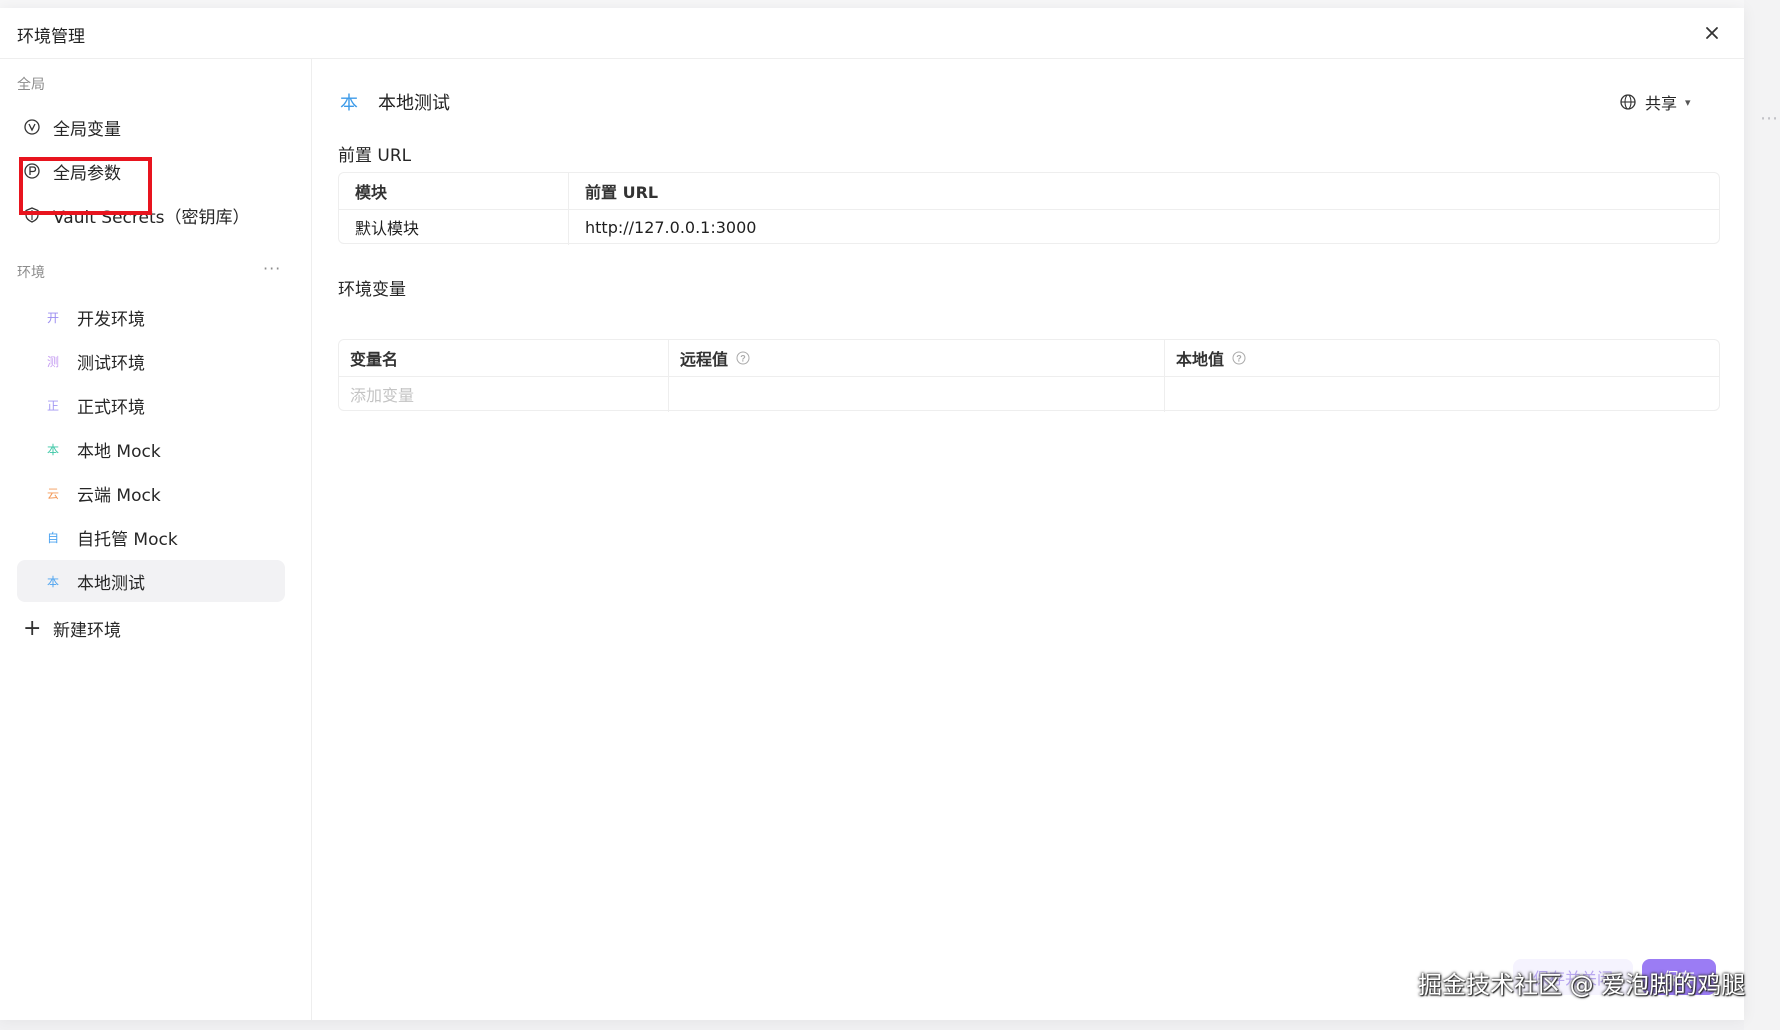 This screenshot has width=1780, height=1030. I want to click on sidebar-item-label: 全局参数, so click(87, 173).